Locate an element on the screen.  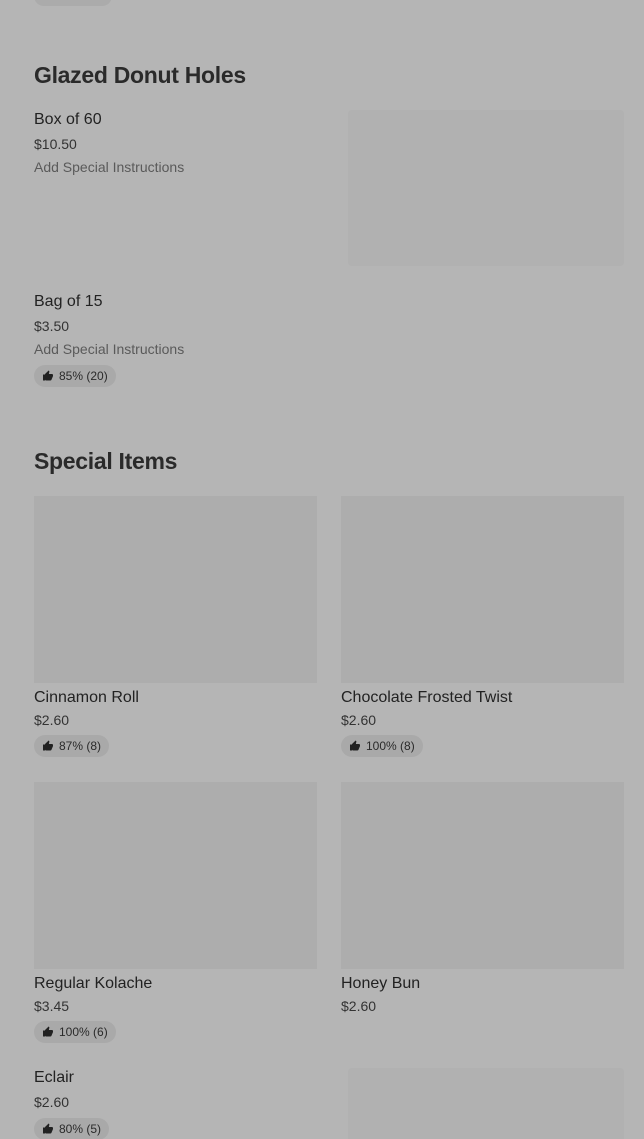
rating-badge: 80% (5) is located at coordinates (72, 1128).